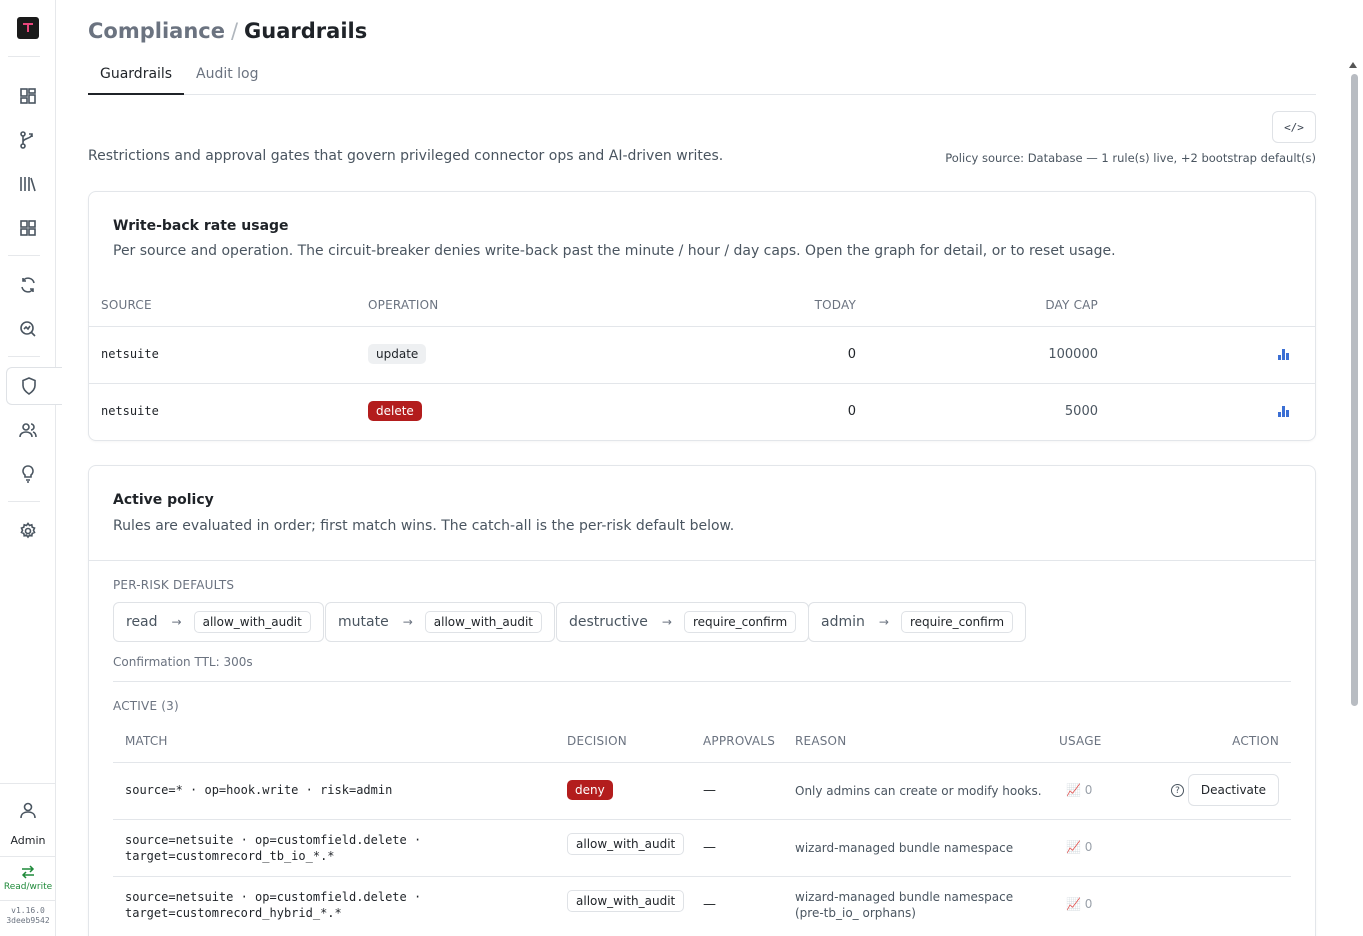  I want to click on sidebar-item-explore, so click(28, 329).